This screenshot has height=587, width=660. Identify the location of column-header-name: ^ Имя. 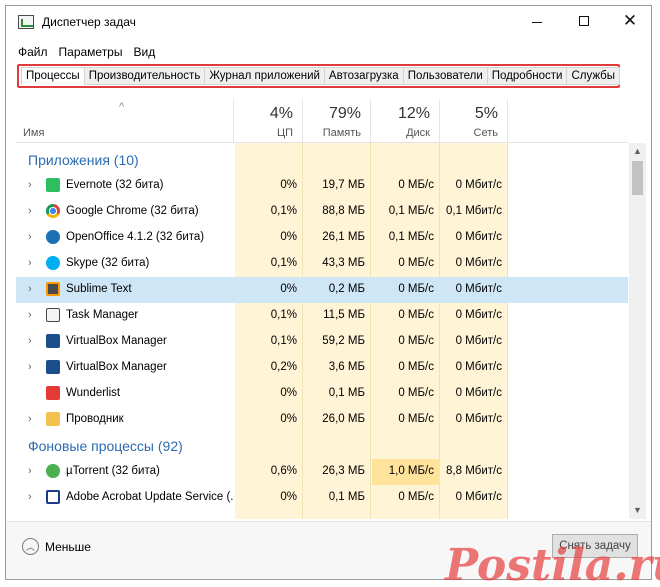
(125, 121).